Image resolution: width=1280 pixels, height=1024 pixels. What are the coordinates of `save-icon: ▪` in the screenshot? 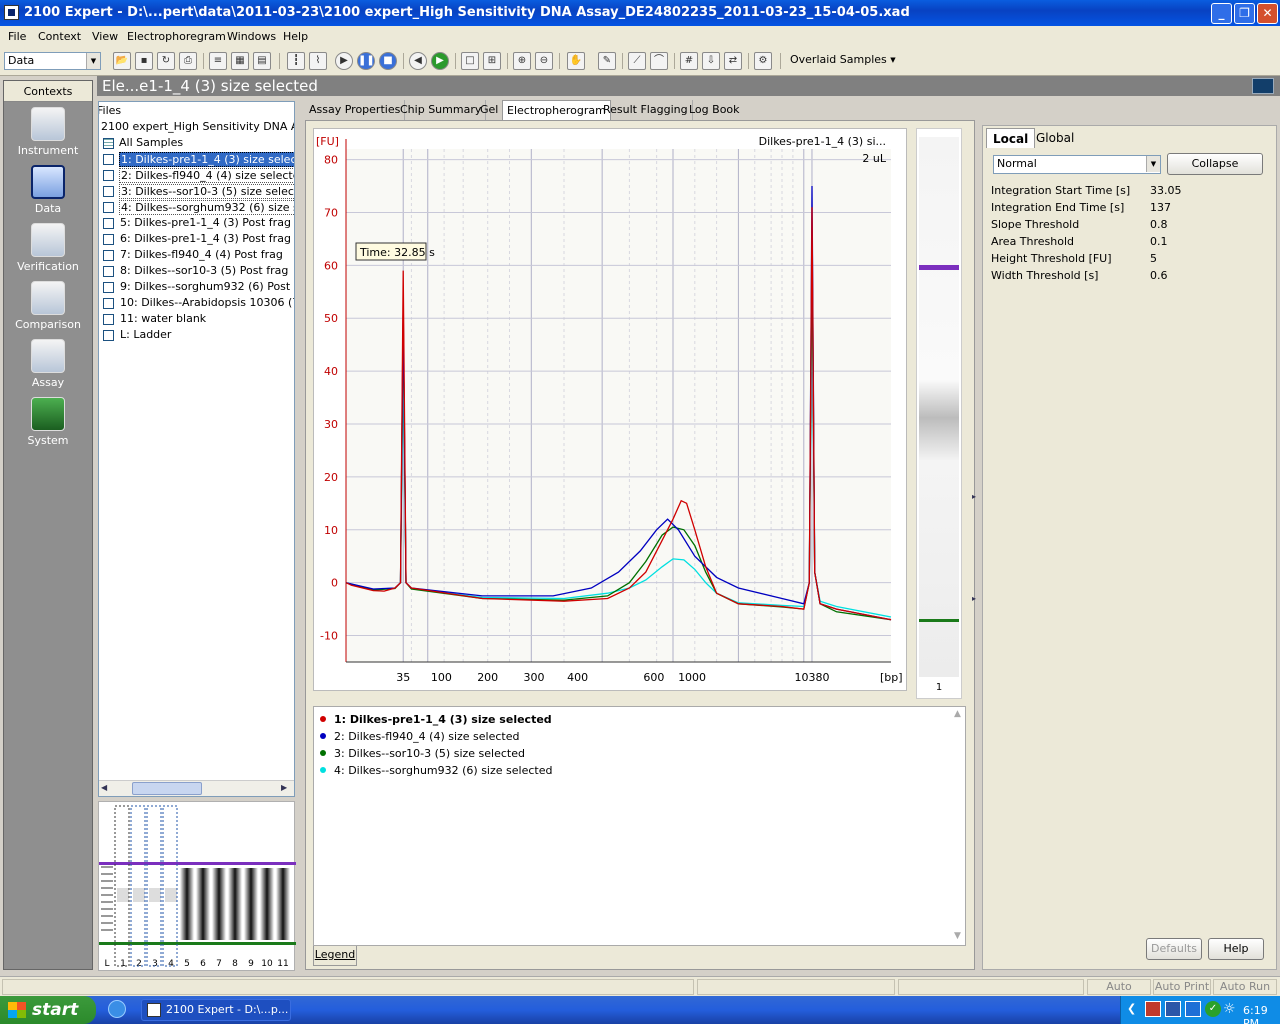 It's located at (144, 61).